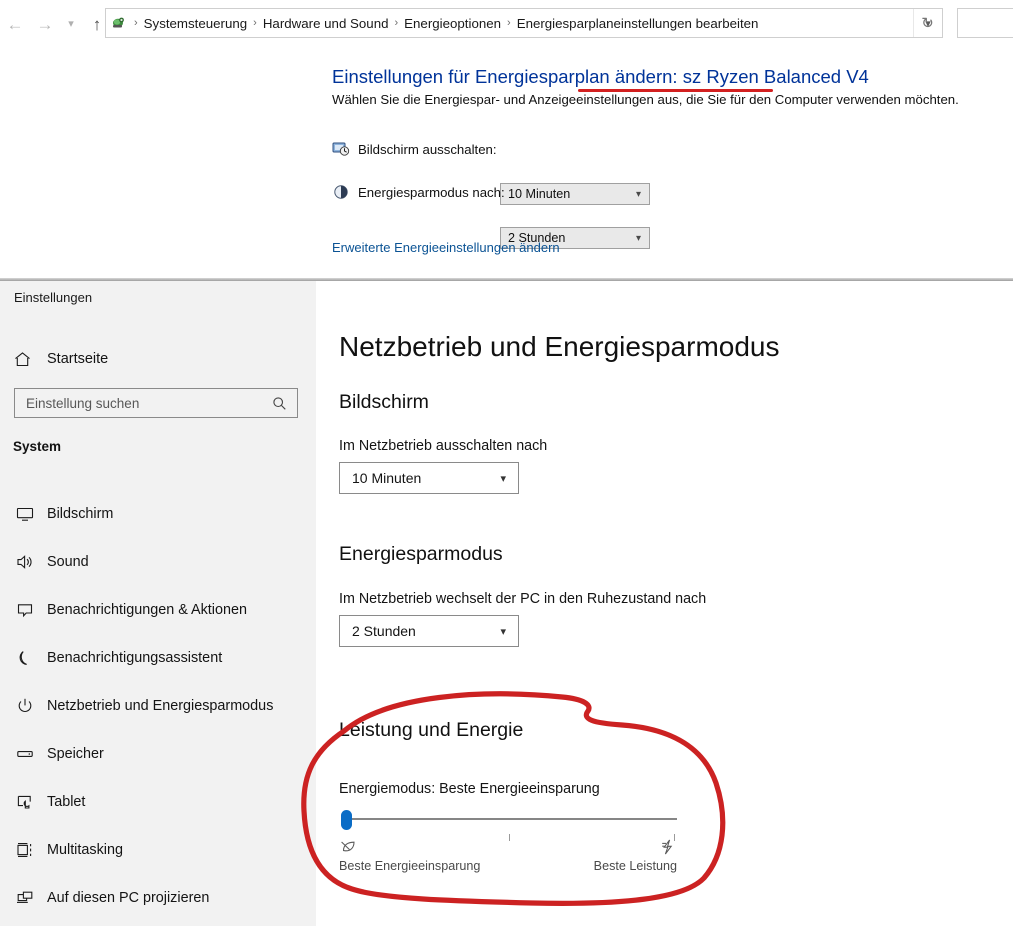  Describe the element at coordinates (341, 192) in the screenshot. I see `sleep-icon` at that location.